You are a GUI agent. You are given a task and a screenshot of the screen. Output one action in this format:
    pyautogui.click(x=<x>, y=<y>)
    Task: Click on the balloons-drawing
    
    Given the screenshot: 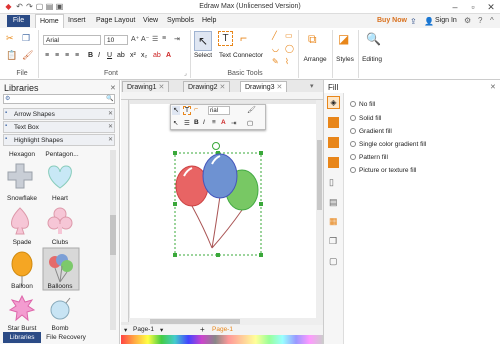 What is the action you would take?
    pyautogui.click(x=218, y=204)
    